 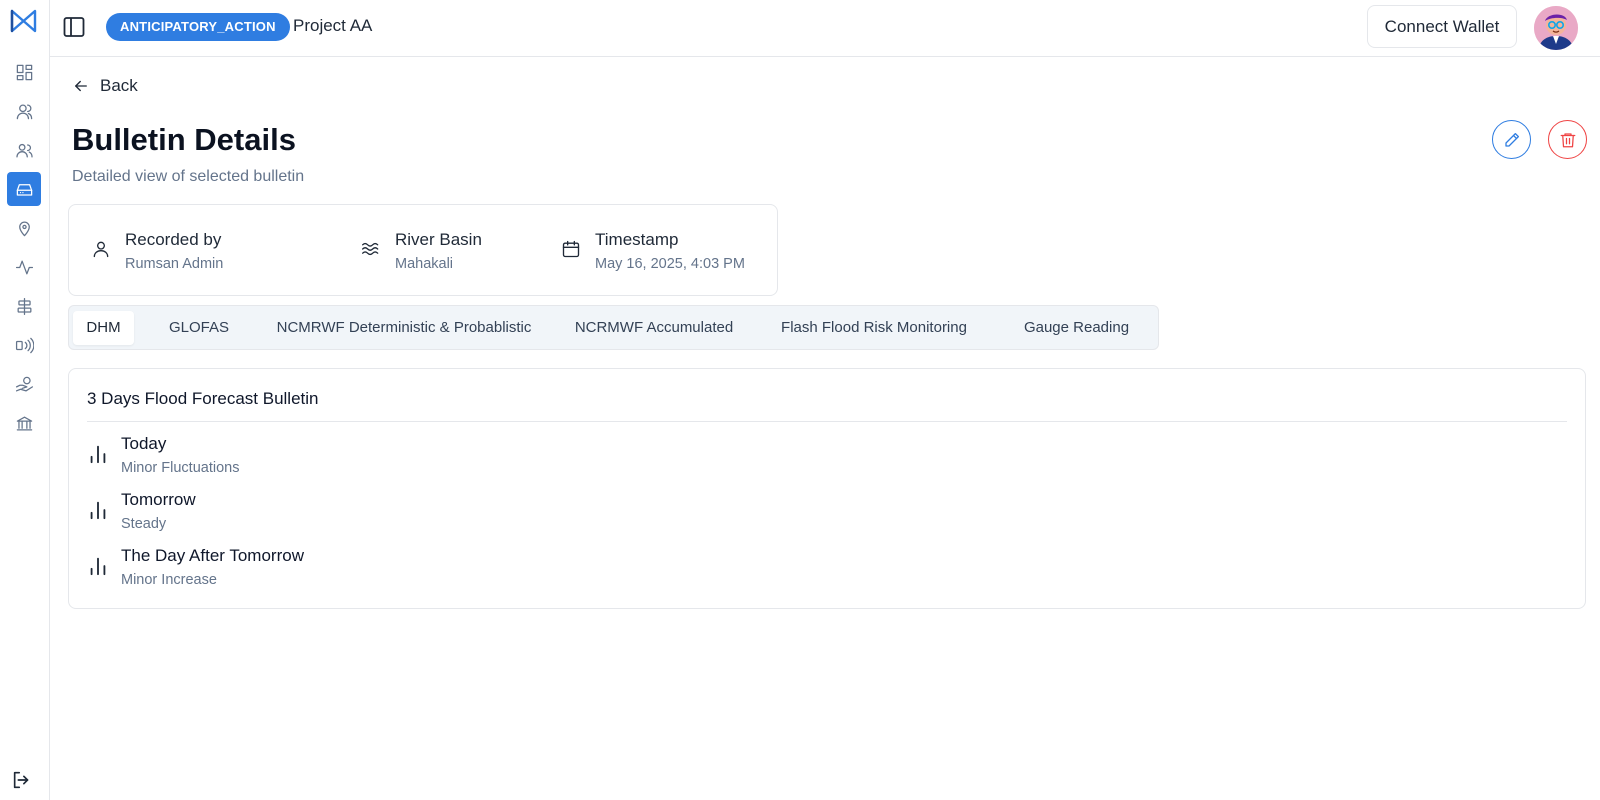 I want to click on sidebar-item-user, so click(x=24, y=111).